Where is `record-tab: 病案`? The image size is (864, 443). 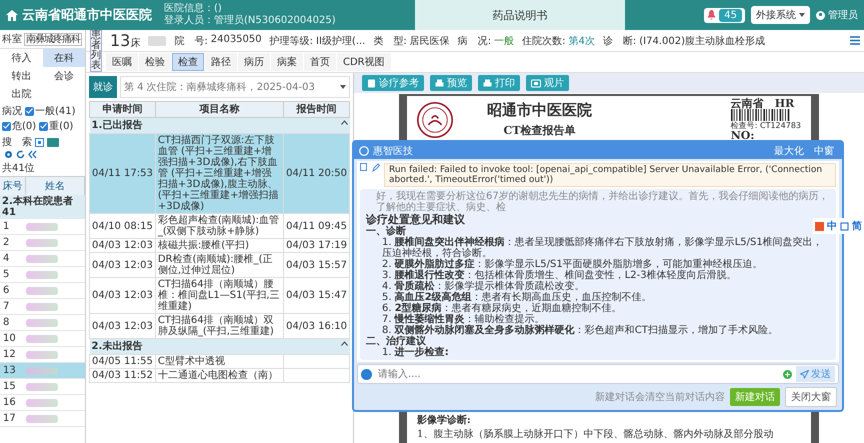 record-tab: 病案 is located at coordinates (287, 62).